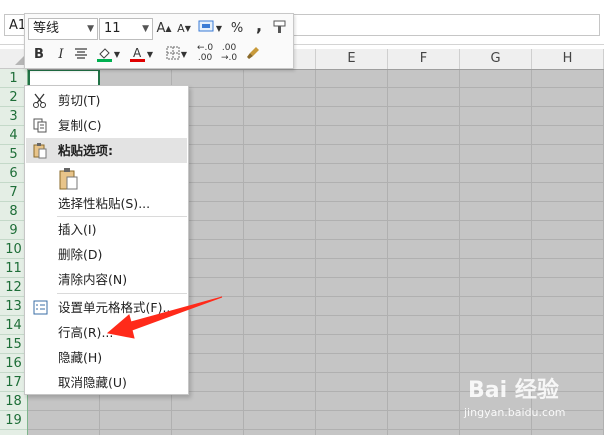  Describe the element at coordinates (39, 55) in the screenshot. I see `bold-button: B` at that location.